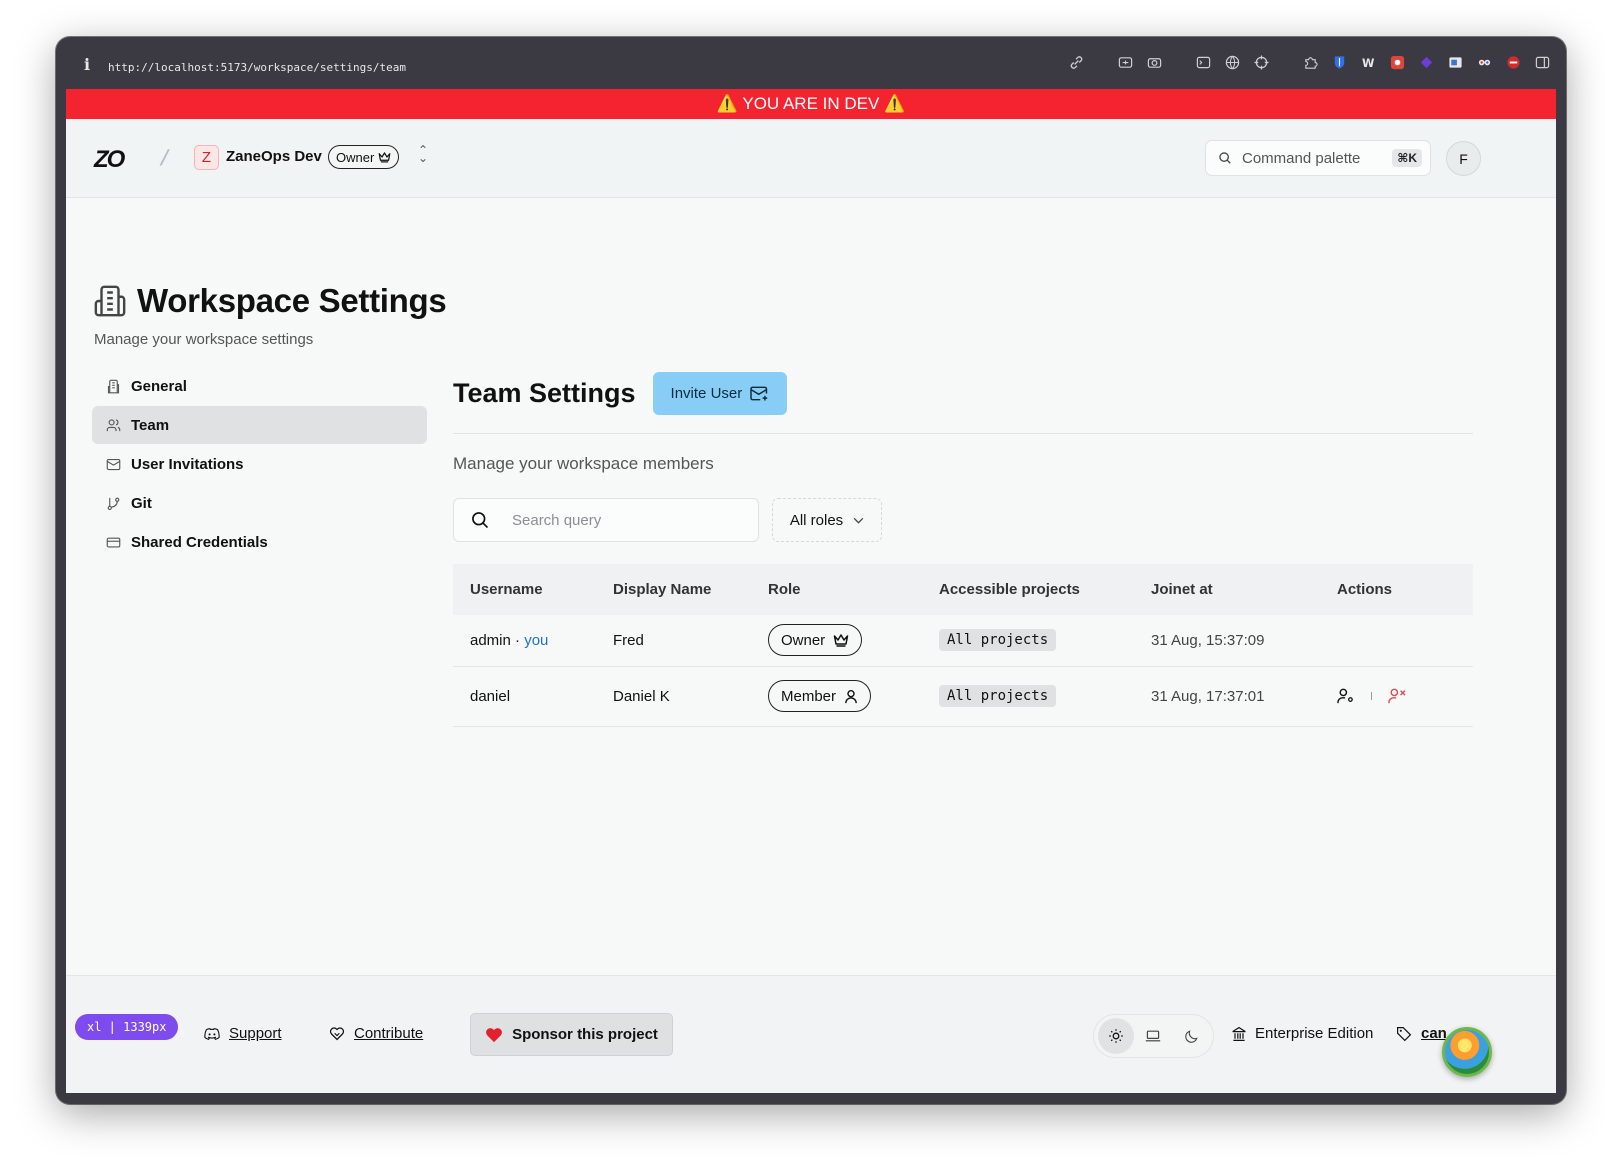  Describe the element at coordinates (1314, 1033) in the screenshot. I see `edition-text: Enterprise Edition` at that location.